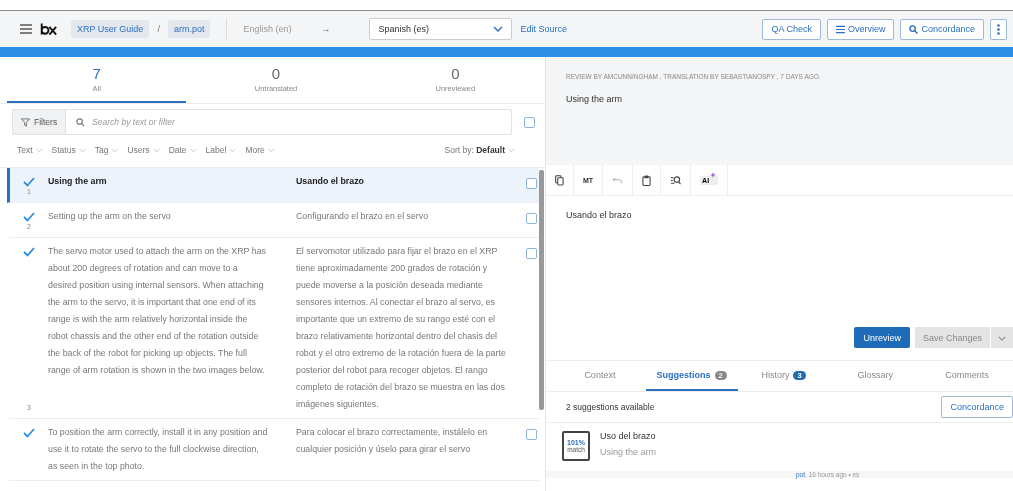 The height and width of the screenshot is (491, 1013). I want to click on unreview-button: Unreview, so click(882, 337).